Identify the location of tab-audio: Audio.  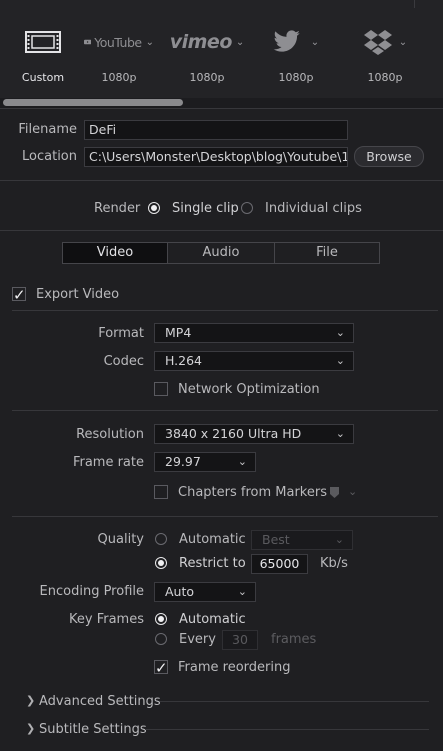
(221, 253).